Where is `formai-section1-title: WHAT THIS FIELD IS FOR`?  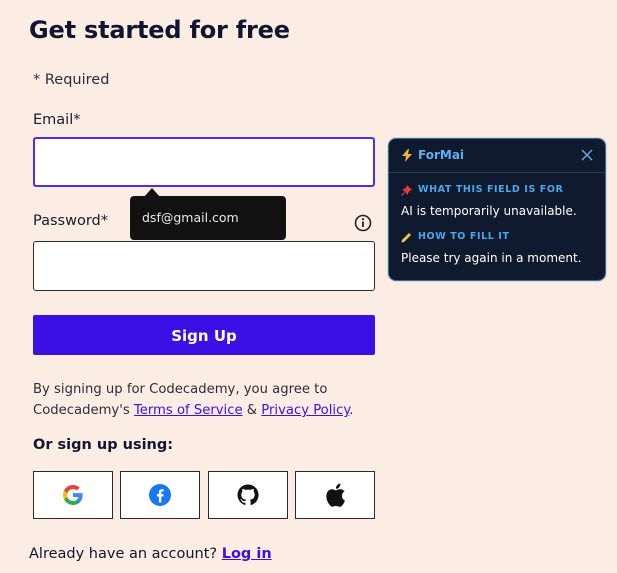
formai-section1-title: WHAT THIS FIELD IS FOR is located at coordinates (491, 189).